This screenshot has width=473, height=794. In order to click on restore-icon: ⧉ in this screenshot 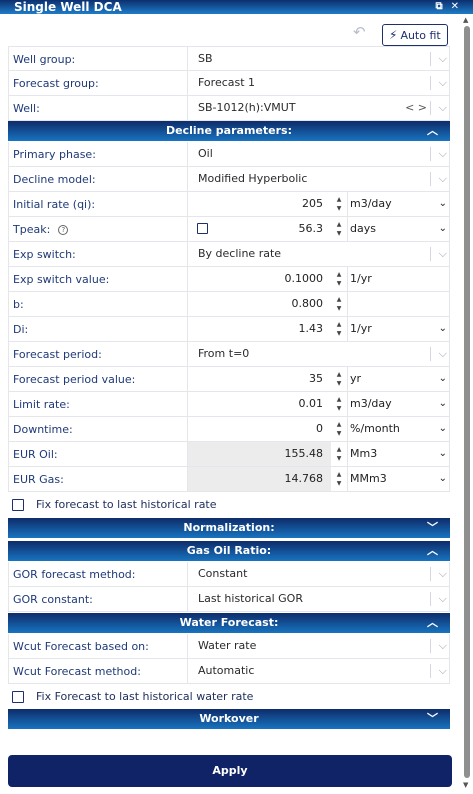, I will do `click(442, 6)`.